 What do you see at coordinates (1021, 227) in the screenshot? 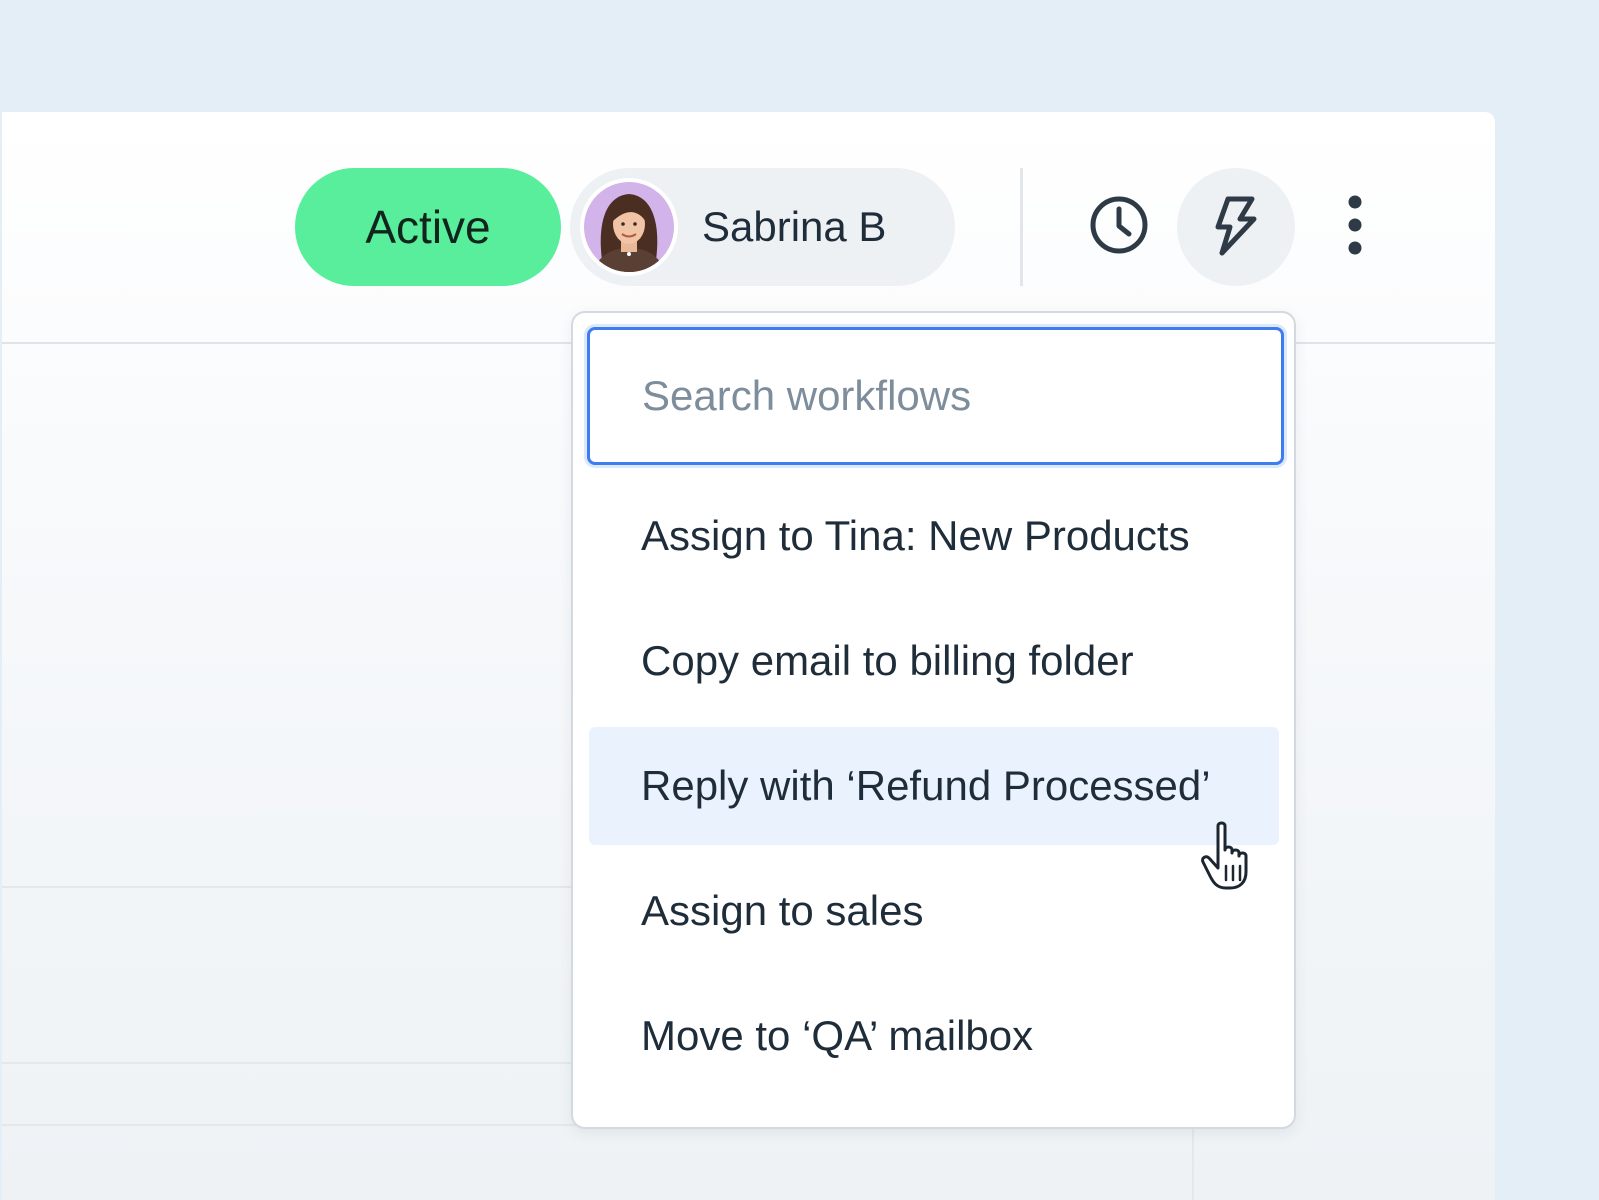
I see `toolbar-divider` at bounding box center [1021, 227].